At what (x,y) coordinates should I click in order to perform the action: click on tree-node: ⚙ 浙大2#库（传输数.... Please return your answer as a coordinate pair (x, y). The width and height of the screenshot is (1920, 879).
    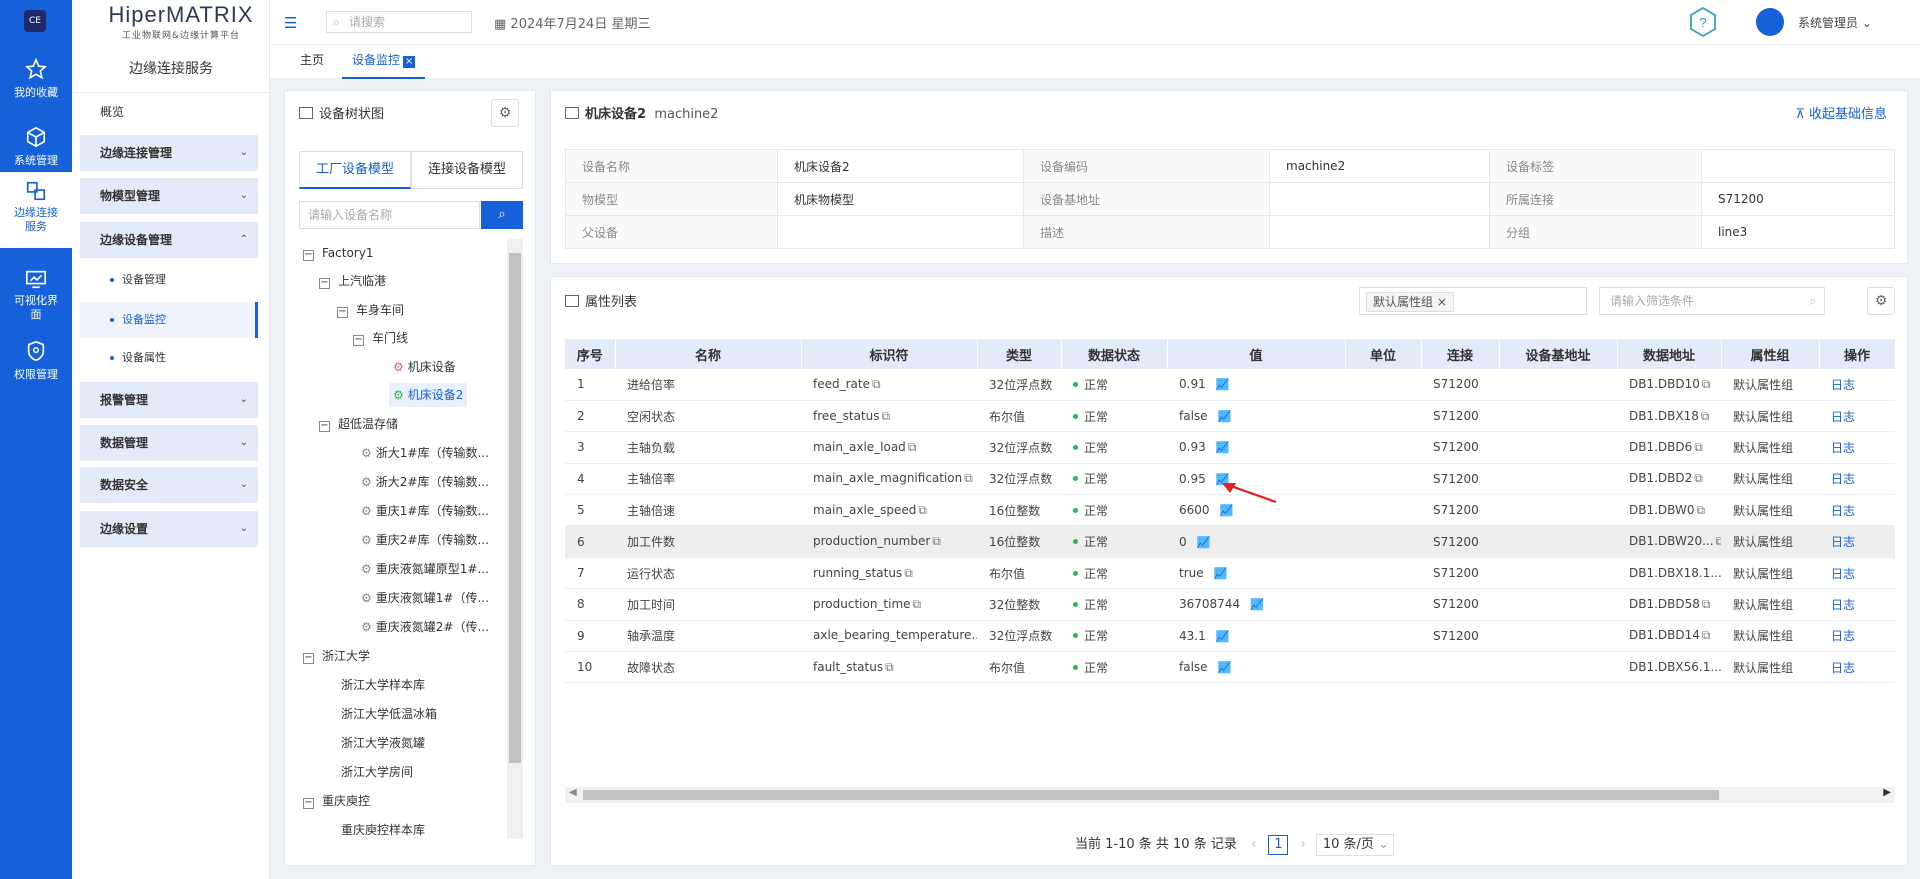
    Looking at the image, I should click on (425, 482).